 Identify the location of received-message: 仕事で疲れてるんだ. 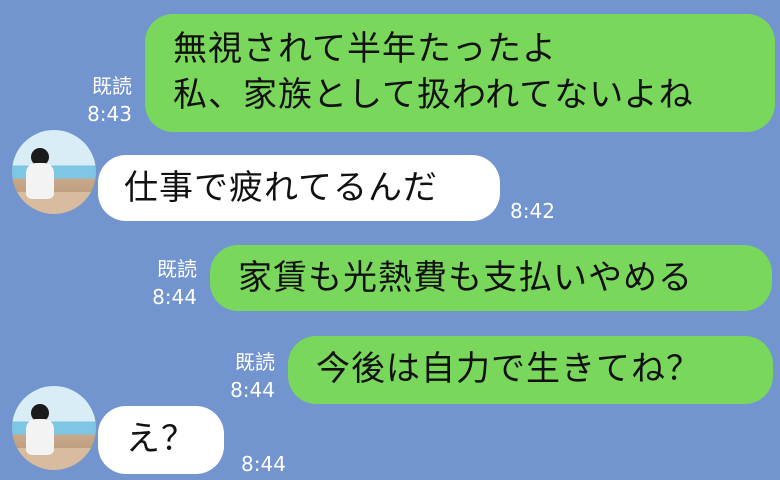
(299, 188).